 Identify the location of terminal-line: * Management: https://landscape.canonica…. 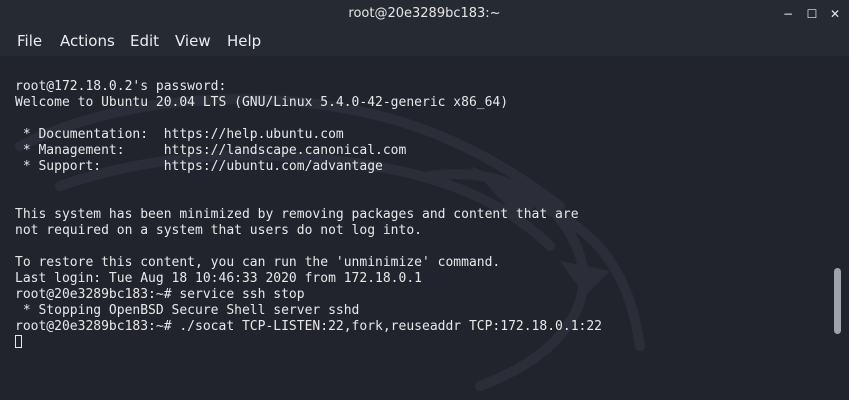
(211, 150).